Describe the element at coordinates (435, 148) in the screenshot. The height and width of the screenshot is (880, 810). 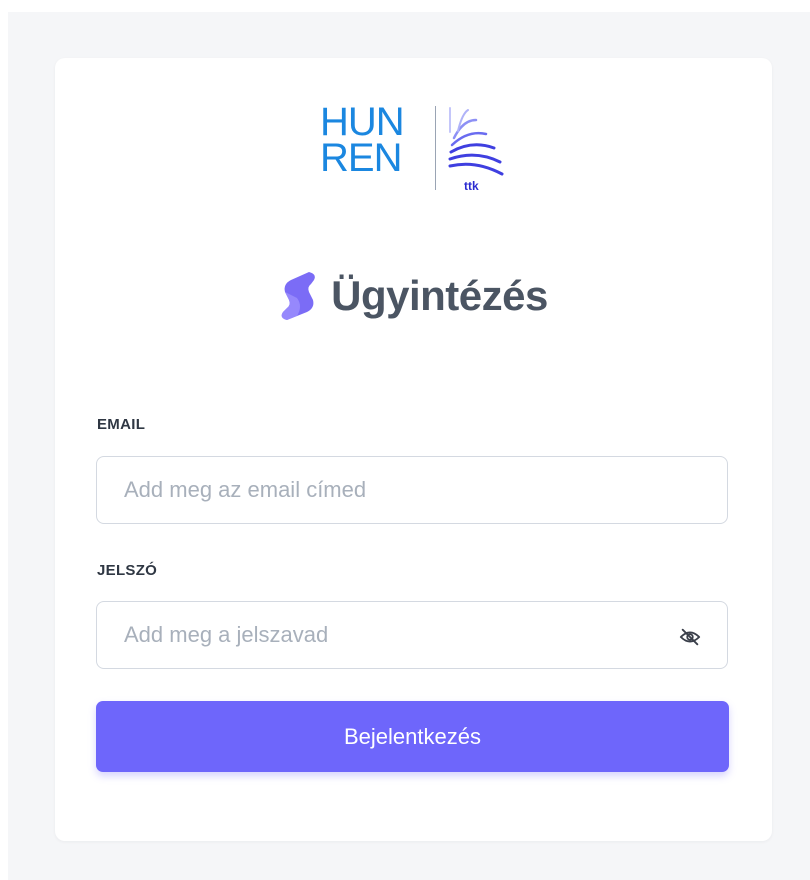
I see `logo-divider` at that location.